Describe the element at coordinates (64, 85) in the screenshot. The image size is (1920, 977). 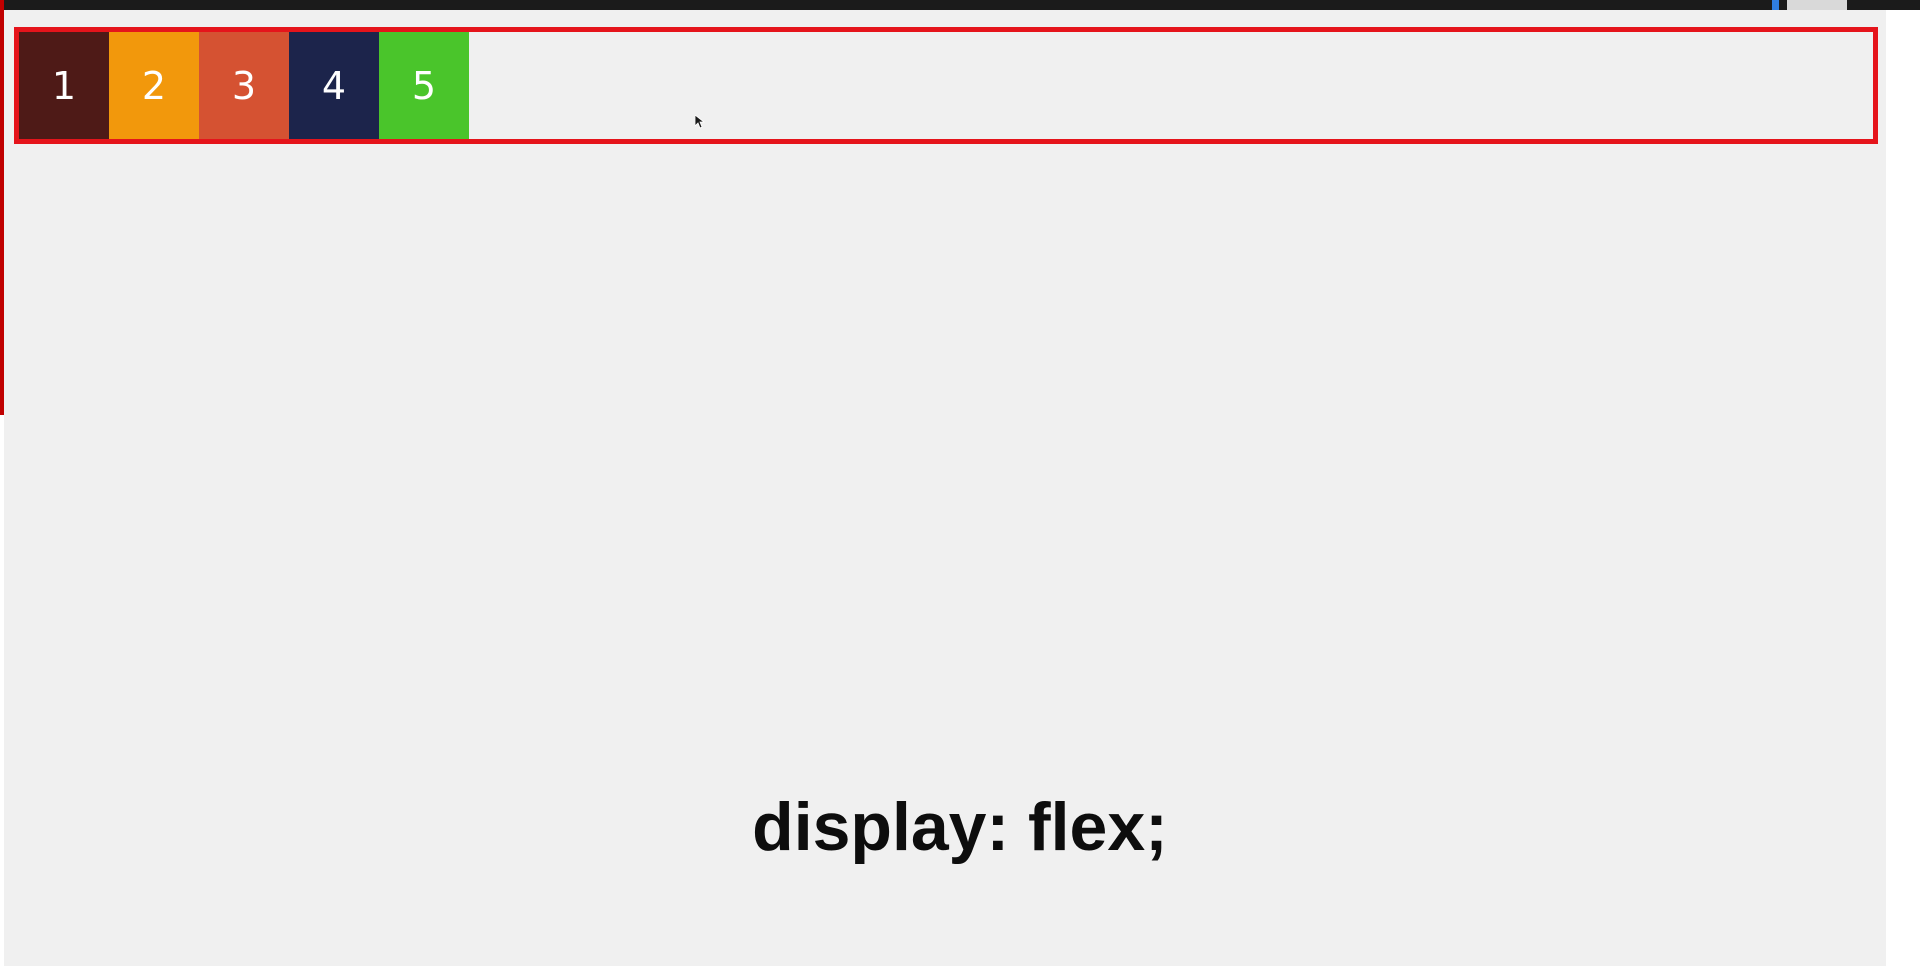
I see `flex-item-1: 1` at that location.